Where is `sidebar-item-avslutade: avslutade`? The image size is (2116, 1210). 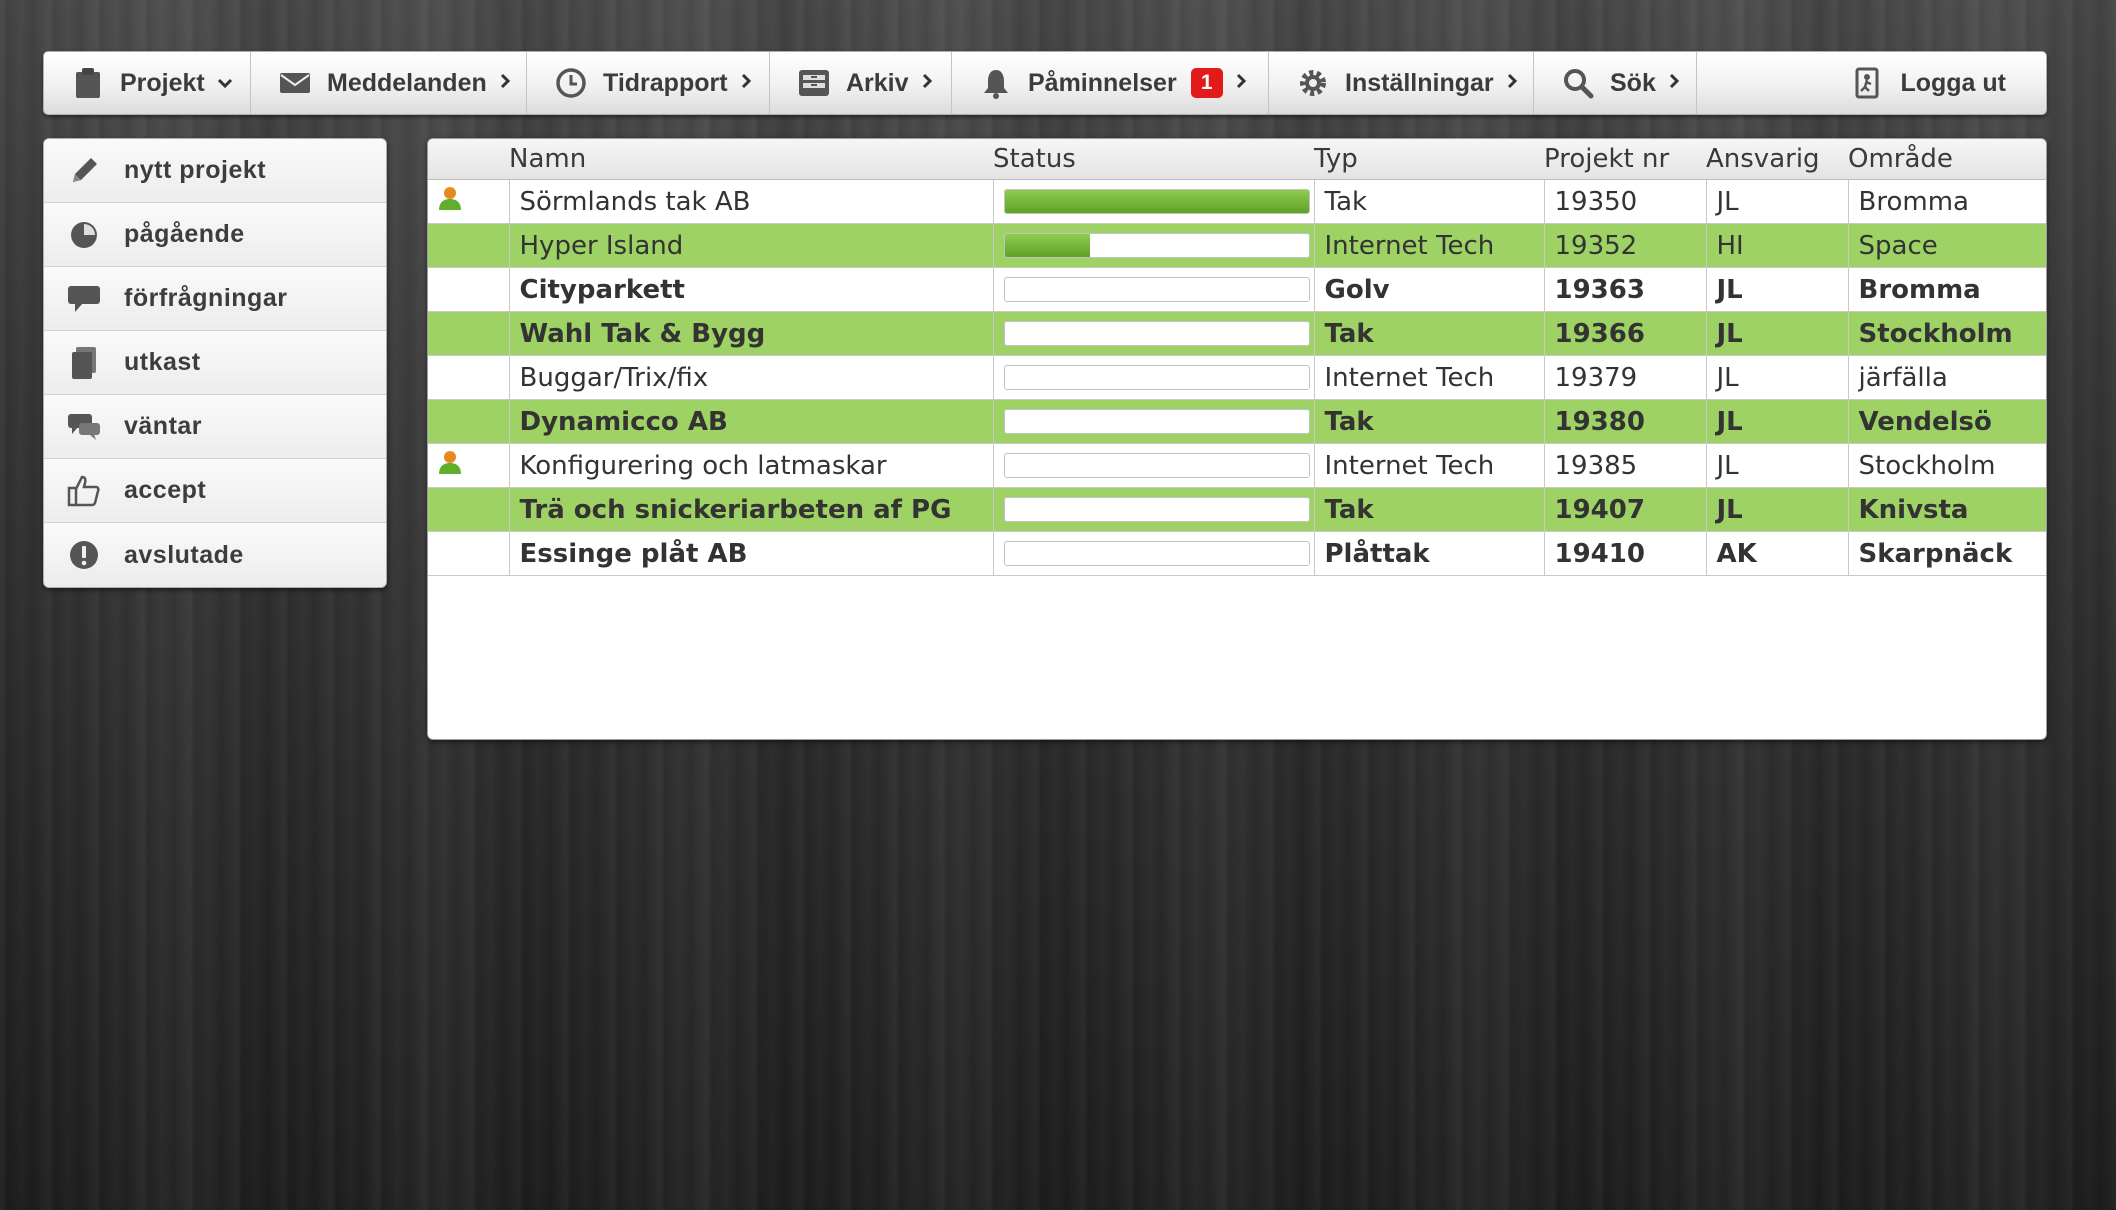 sidebar-item-avslutade: avslutade is located at coordinates (215, 555).